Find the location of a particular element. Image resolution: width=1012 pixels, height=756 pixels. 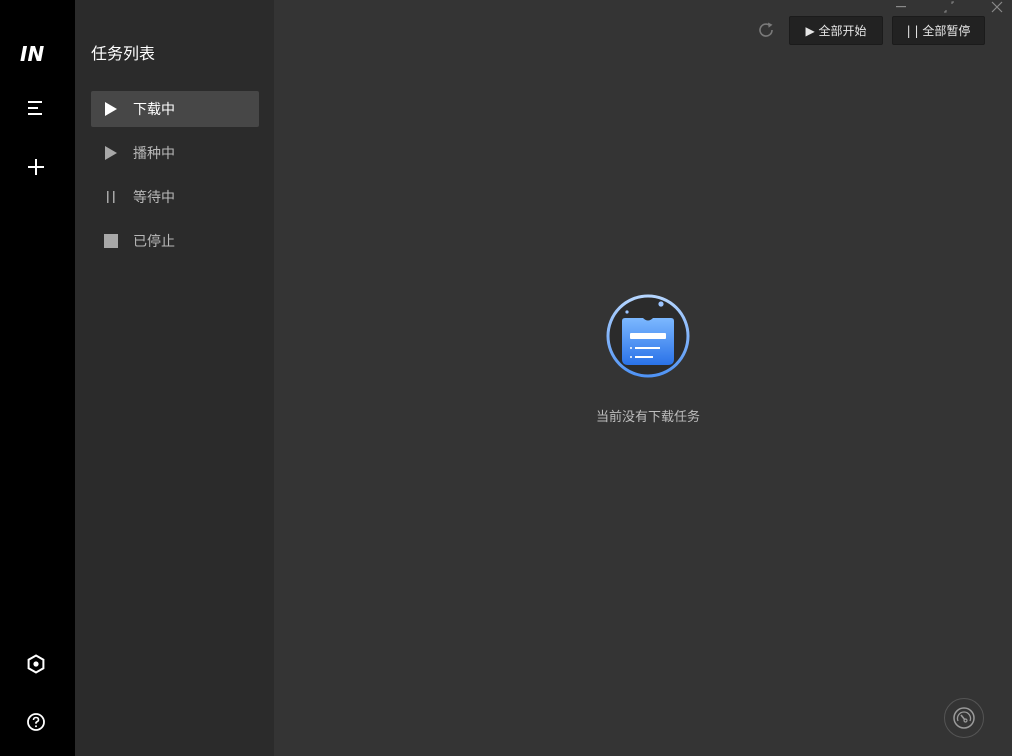

task-item-downloading: 下载中 is located at coordinates (175, 109).